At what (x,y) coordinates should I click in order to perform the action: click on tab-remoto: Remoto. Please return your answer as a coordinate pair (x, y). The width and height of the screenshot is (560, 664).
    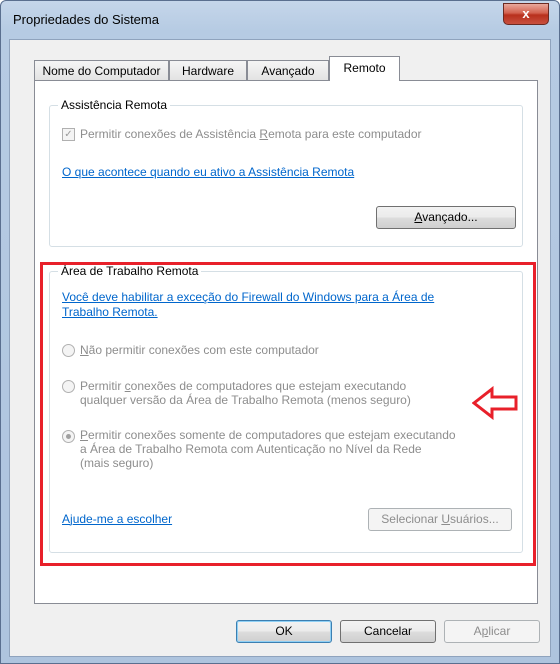
    Looking at the image, I should click on (364, 68).